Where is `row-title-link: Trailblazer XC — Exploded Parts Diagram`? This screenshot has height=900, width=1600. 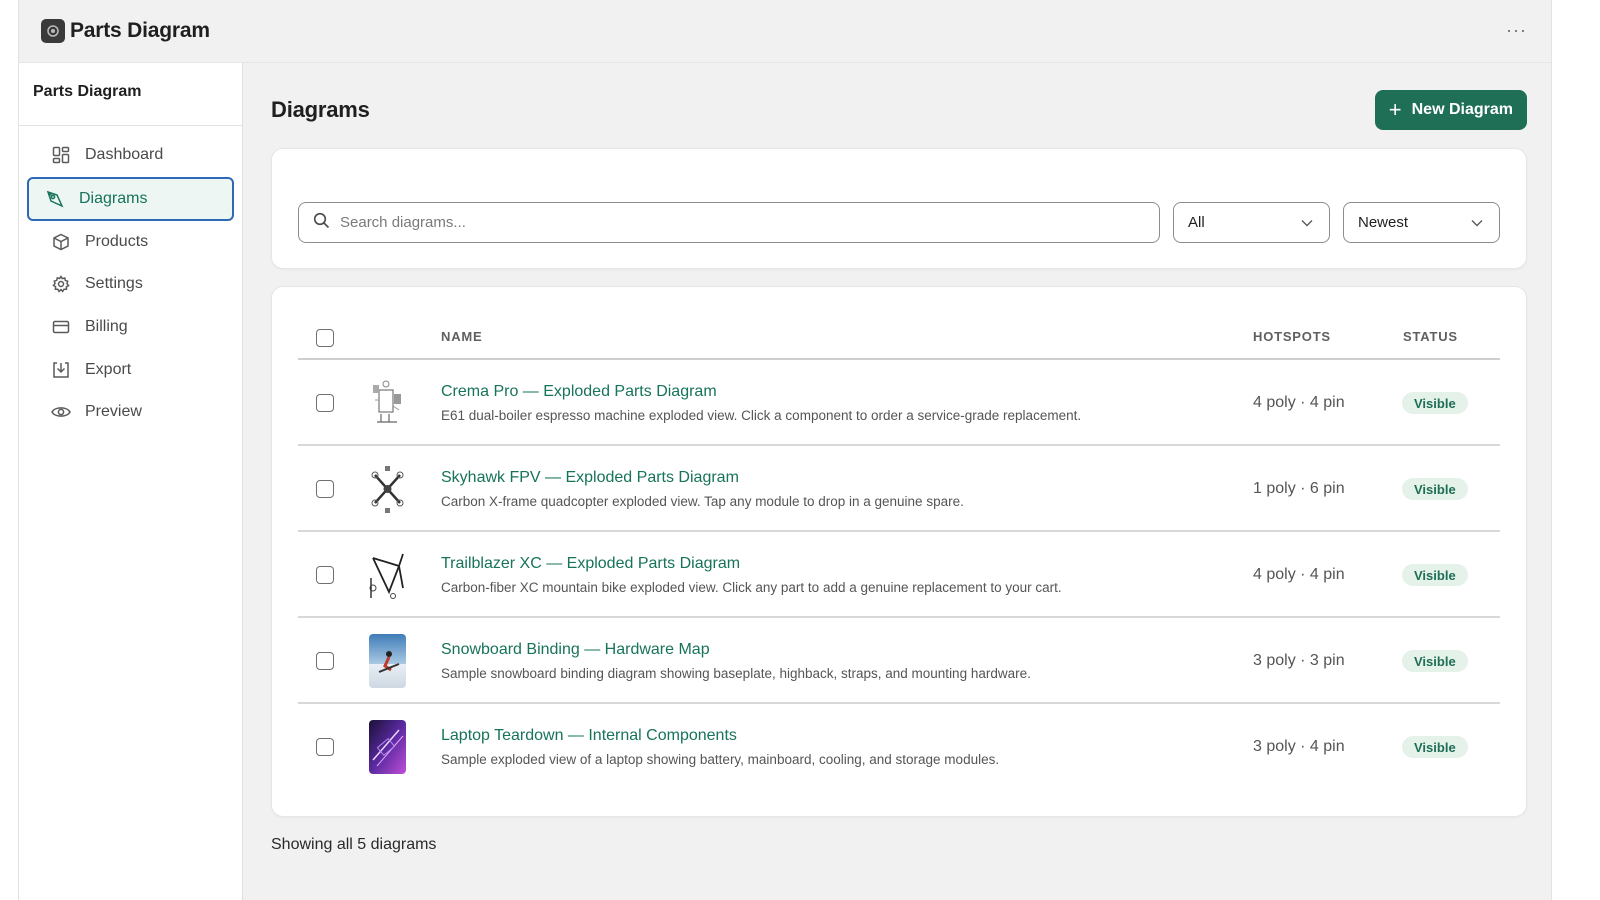 row-title-link: Trailblazer XC — Exploded Parts Diagram is located at coordinates (590, 564).